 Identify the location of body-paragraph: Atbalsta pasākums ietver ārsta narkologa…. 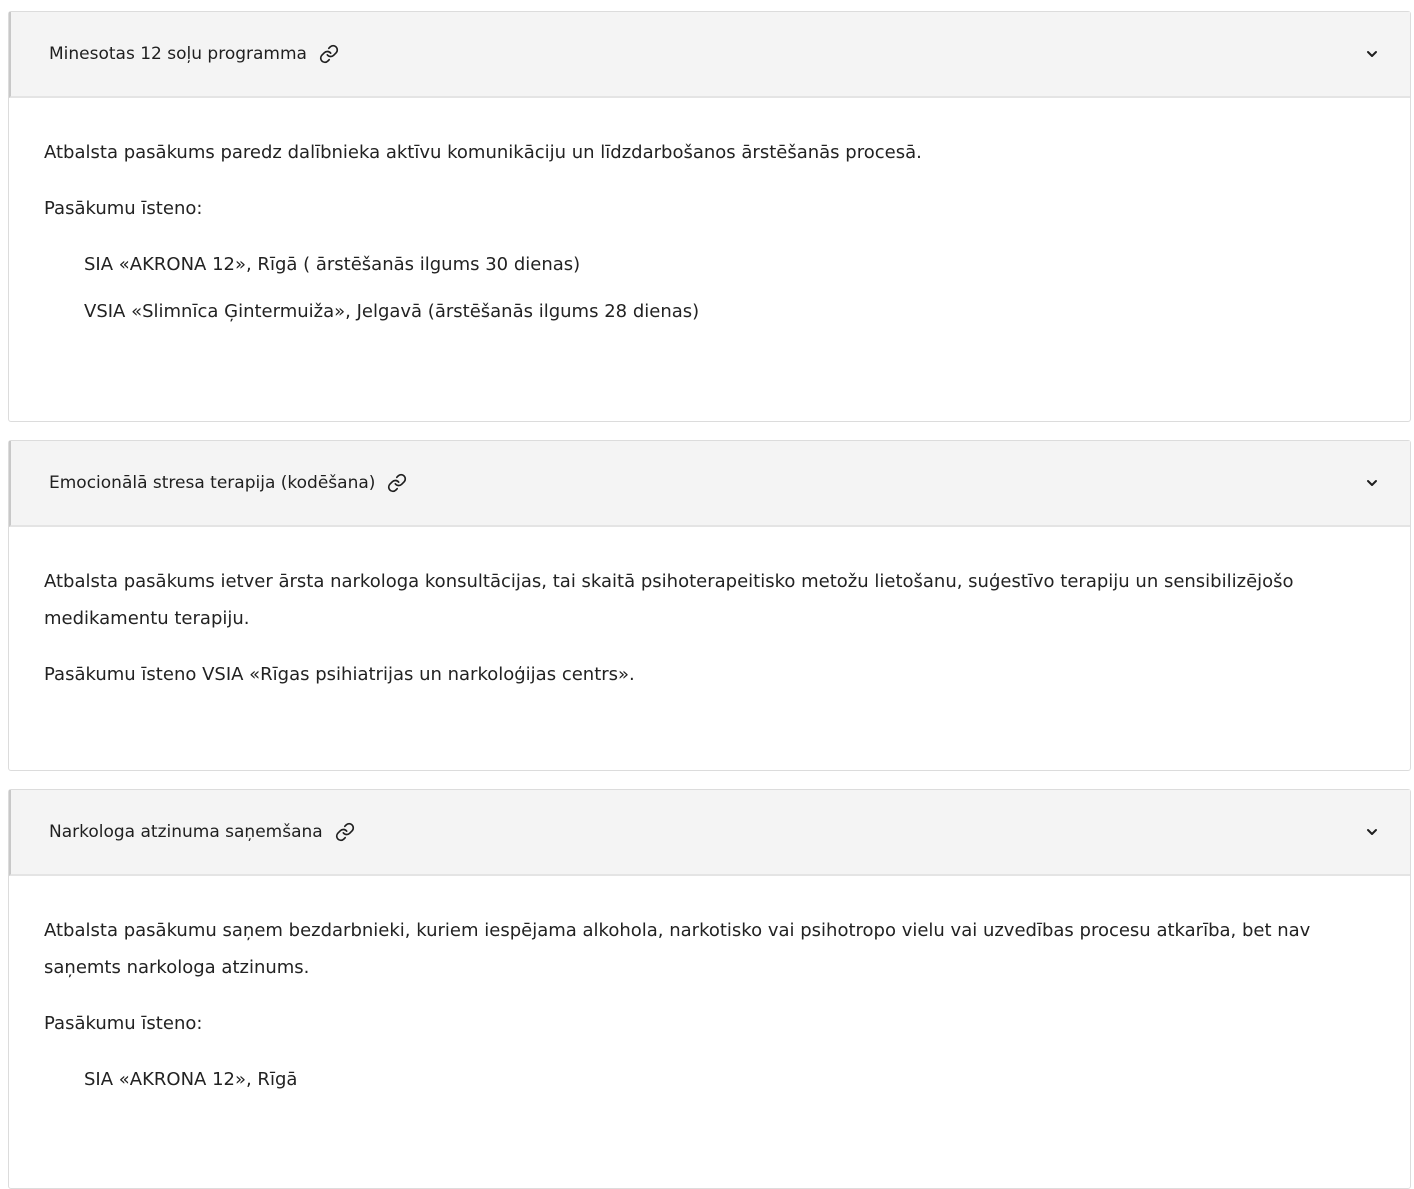
(669, 600).